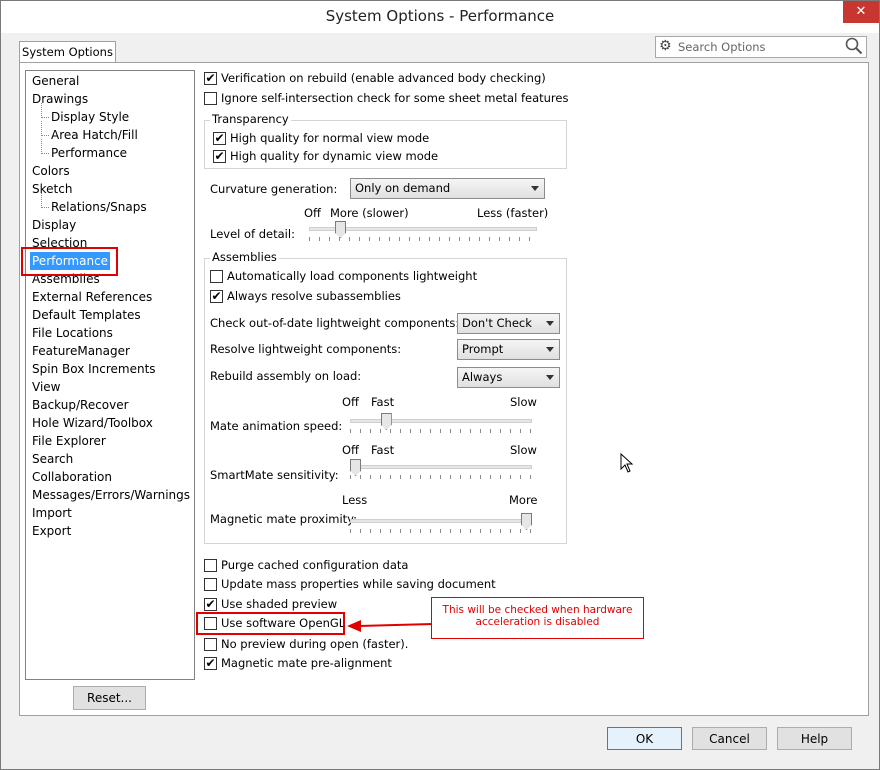  I want to click on highlight-box-performance, so click(69, 261).